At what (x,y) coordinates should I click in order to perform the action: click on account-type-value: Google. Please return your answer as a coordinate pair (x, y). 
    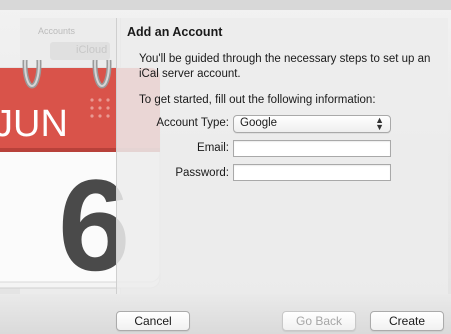
    Looking at the image, I should click on (259, 123).